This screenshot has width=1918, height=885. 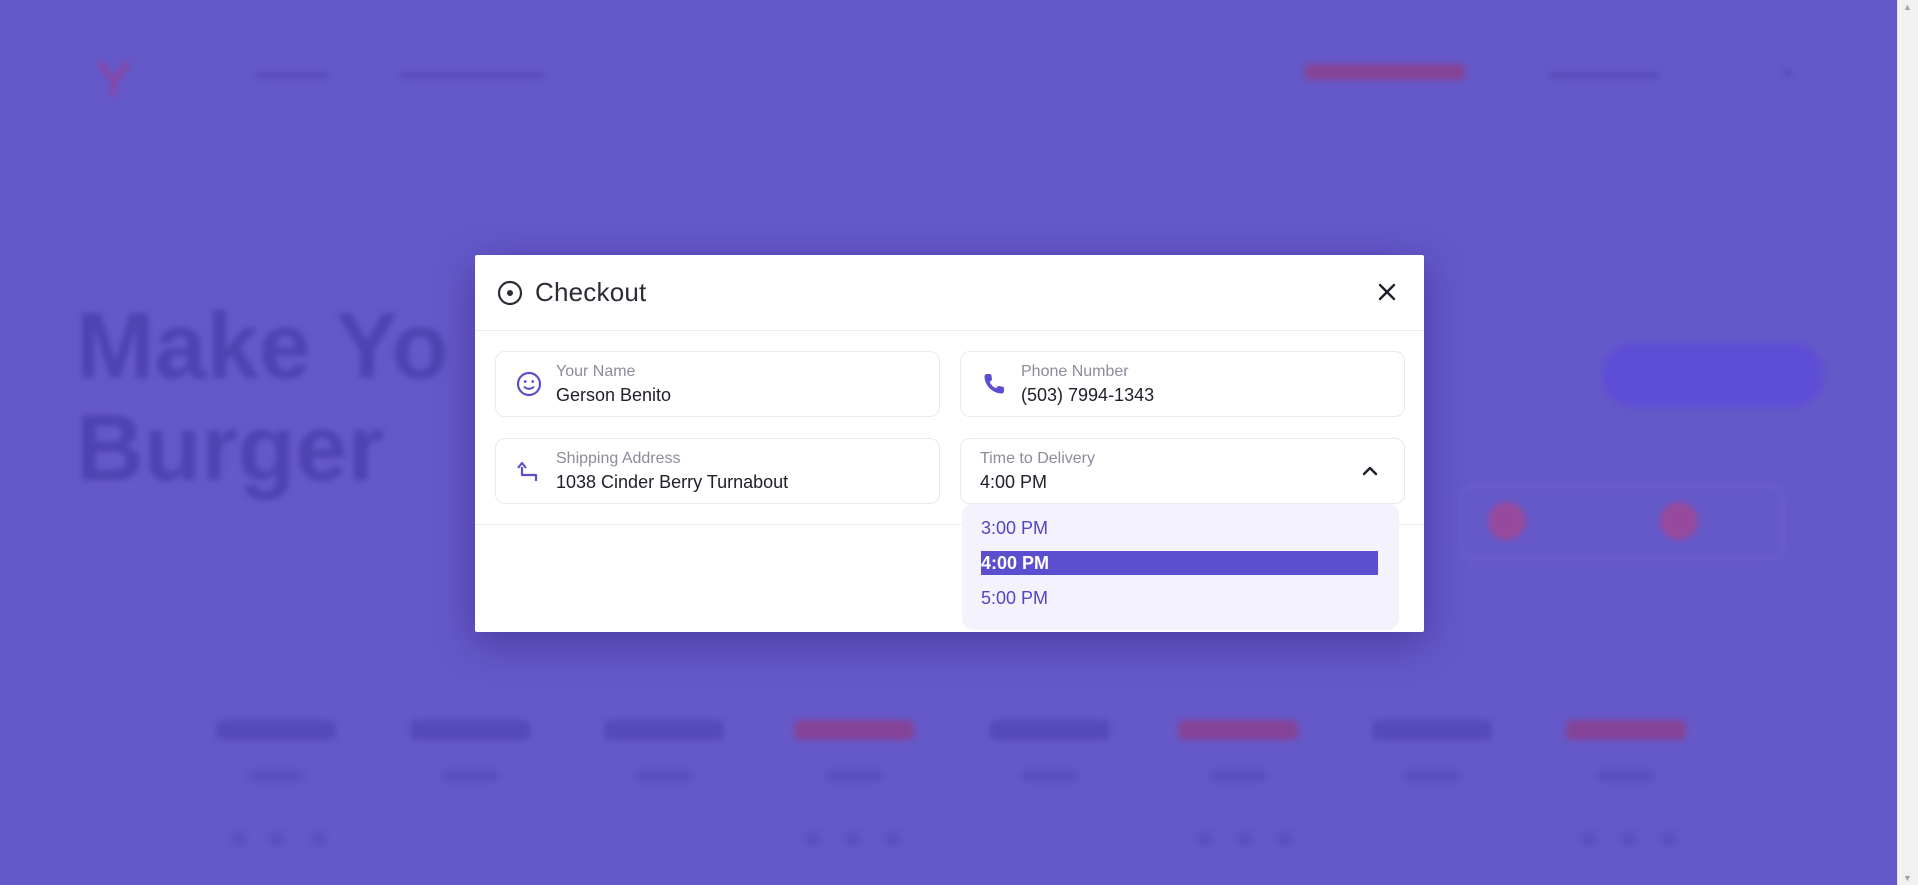 I want to click on nav-cart: ●, so click(x=1787, y=72).